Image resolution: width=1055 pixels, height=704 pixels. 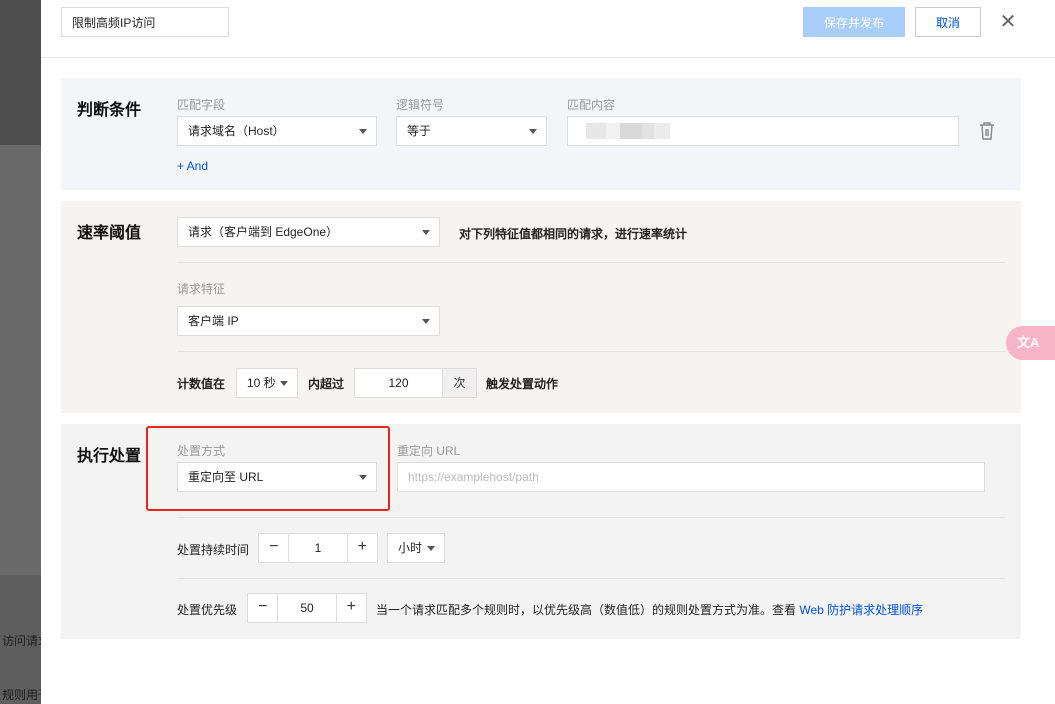 I want to click on condition-section: 判断条件 匹配字段 请求域名（Host） 逻辑符号 等于 匹配内容 + And, so click(x=541, y=134).